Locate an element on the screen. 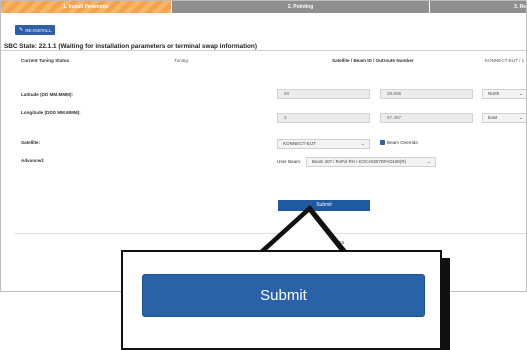  user-beam-label: User Beam: is located at coordinates (289, 161).